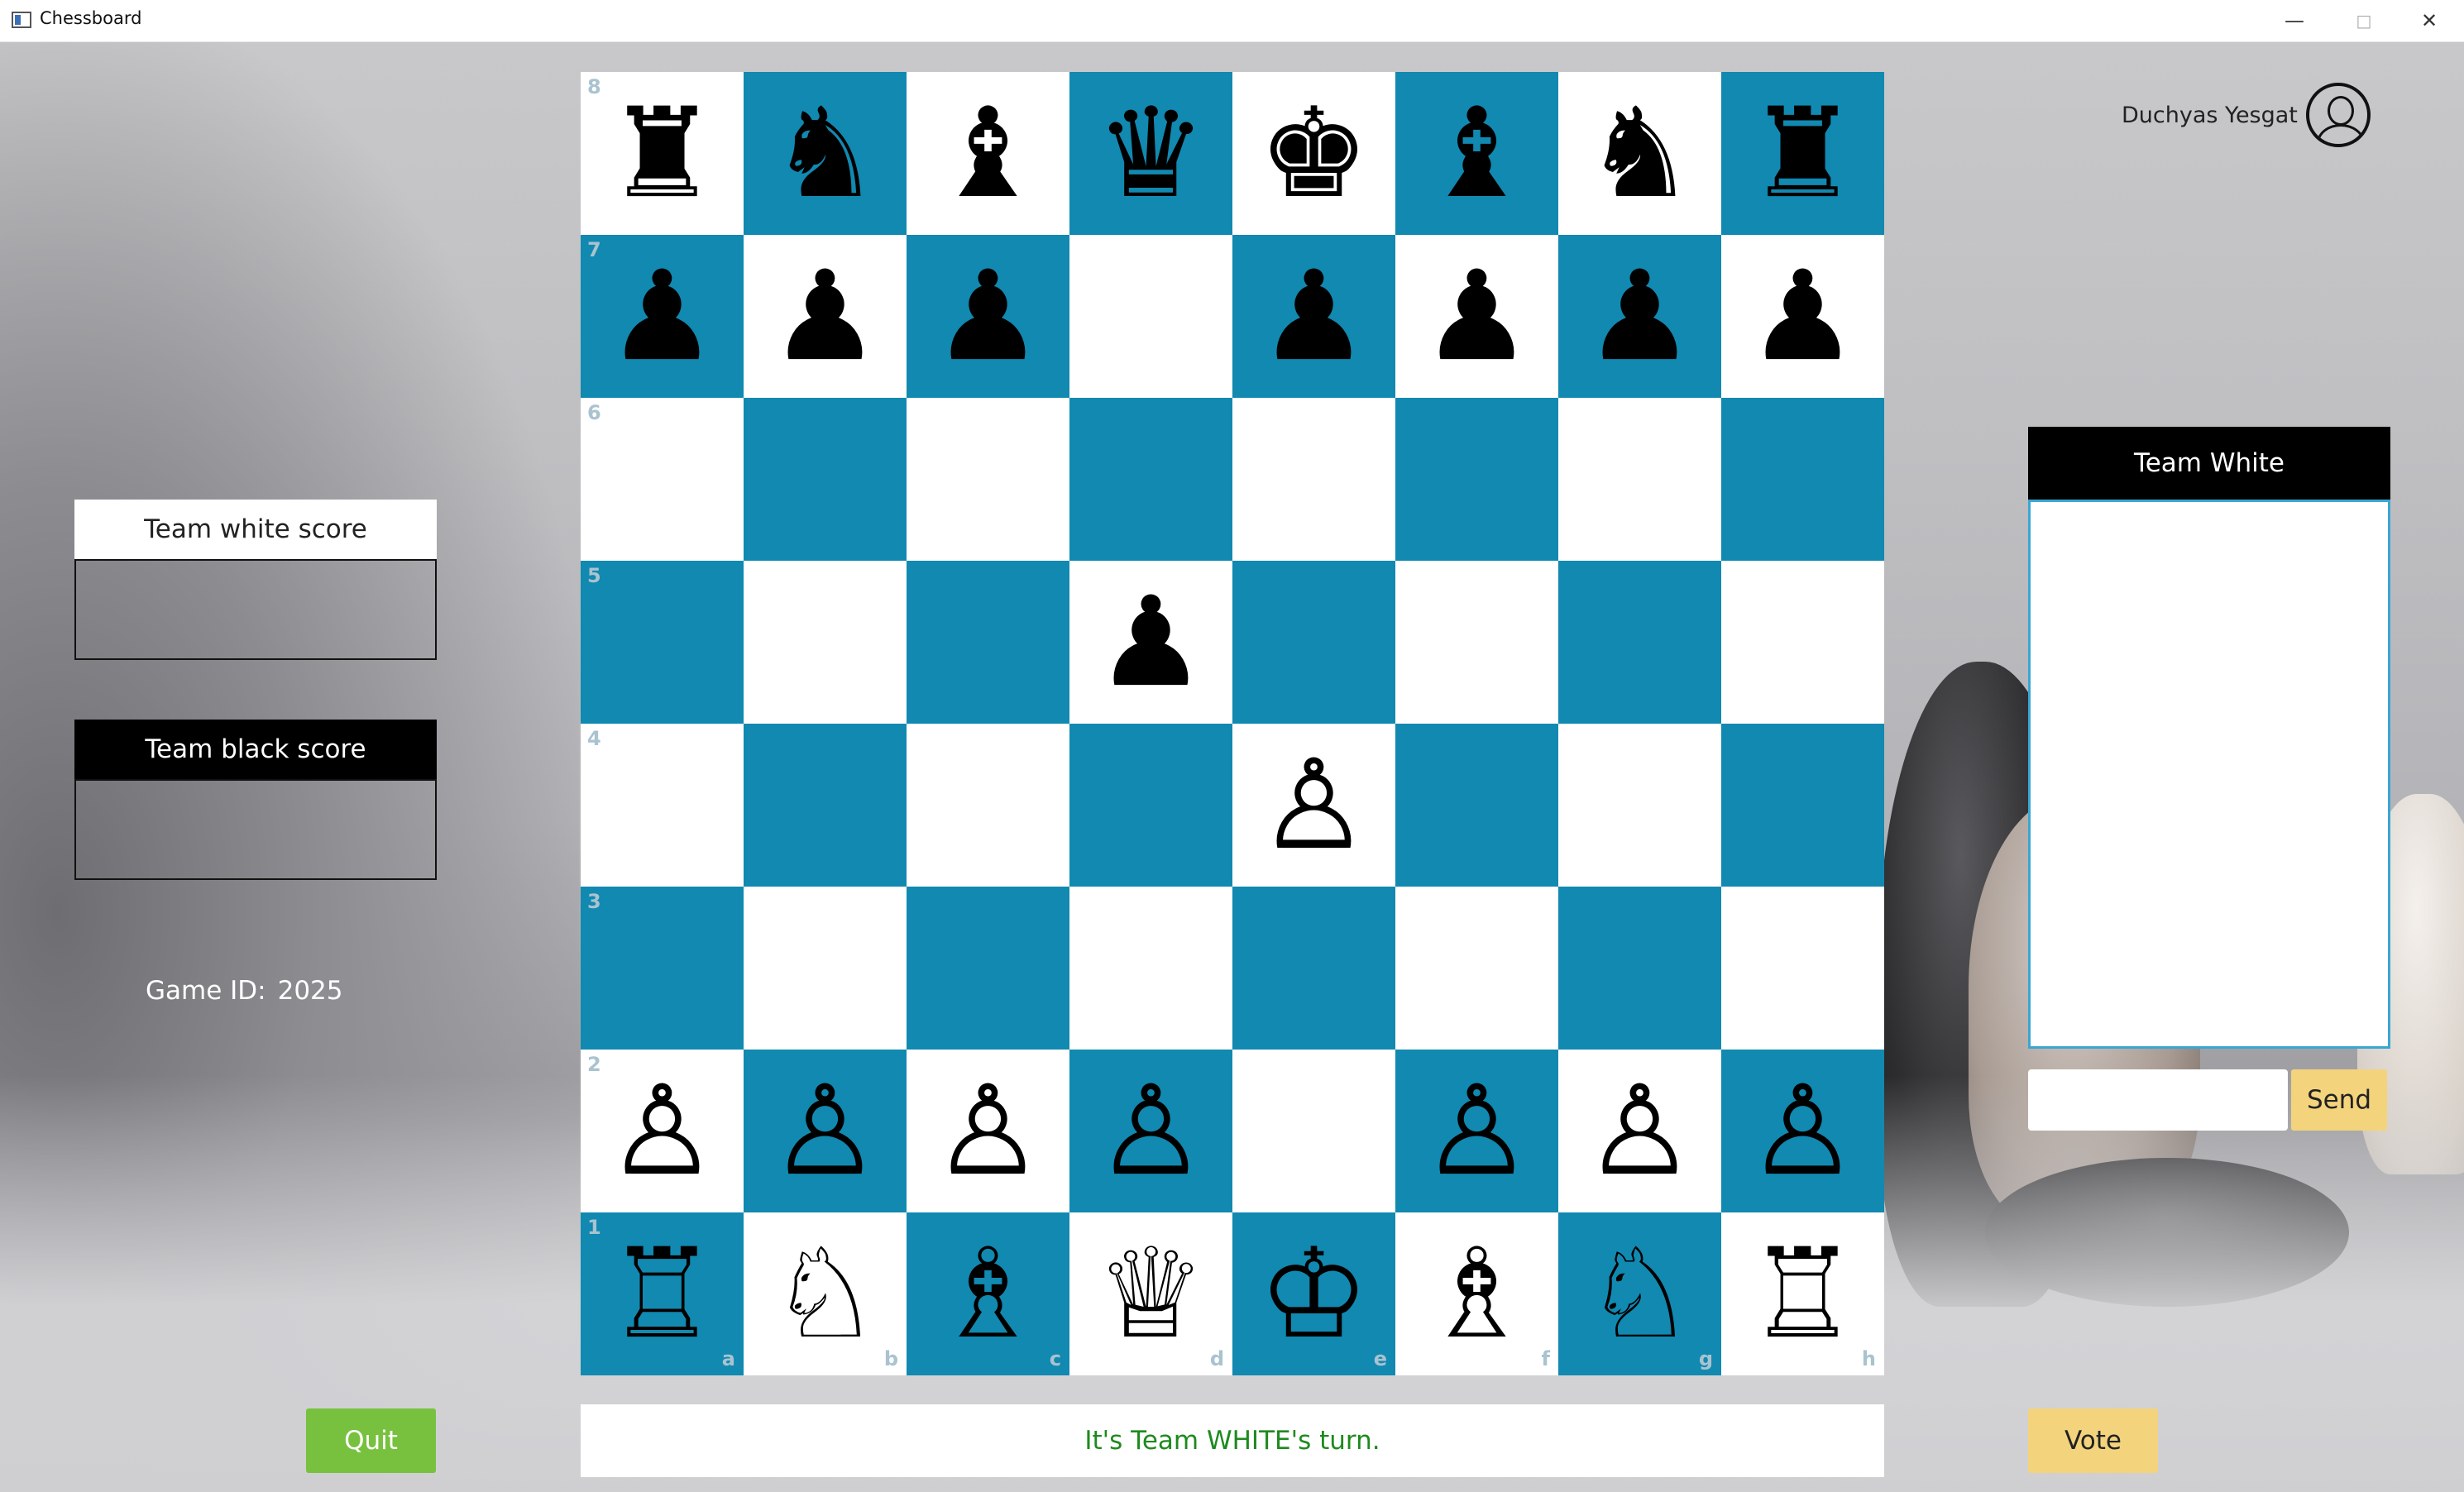  What do you see at coordinates (1802, 642) in the screenshot?
I see `square-h5` at bounding box center [1802, 642].